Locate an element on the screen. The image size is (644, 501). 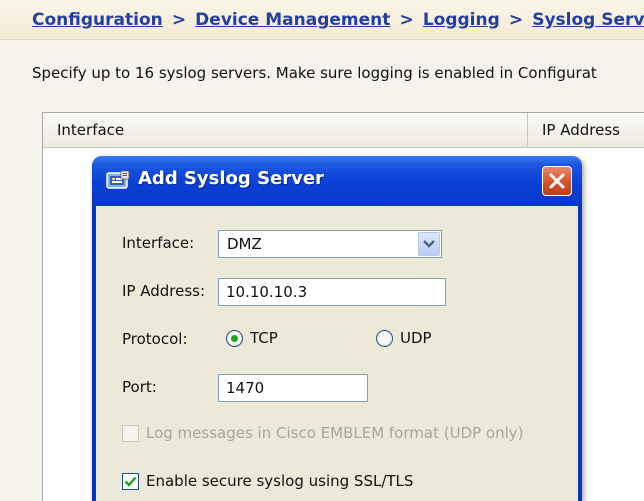
secure-syslog-checkbox: Enable secure syslog using SSL/TLS is located at coordinates (292, 483).